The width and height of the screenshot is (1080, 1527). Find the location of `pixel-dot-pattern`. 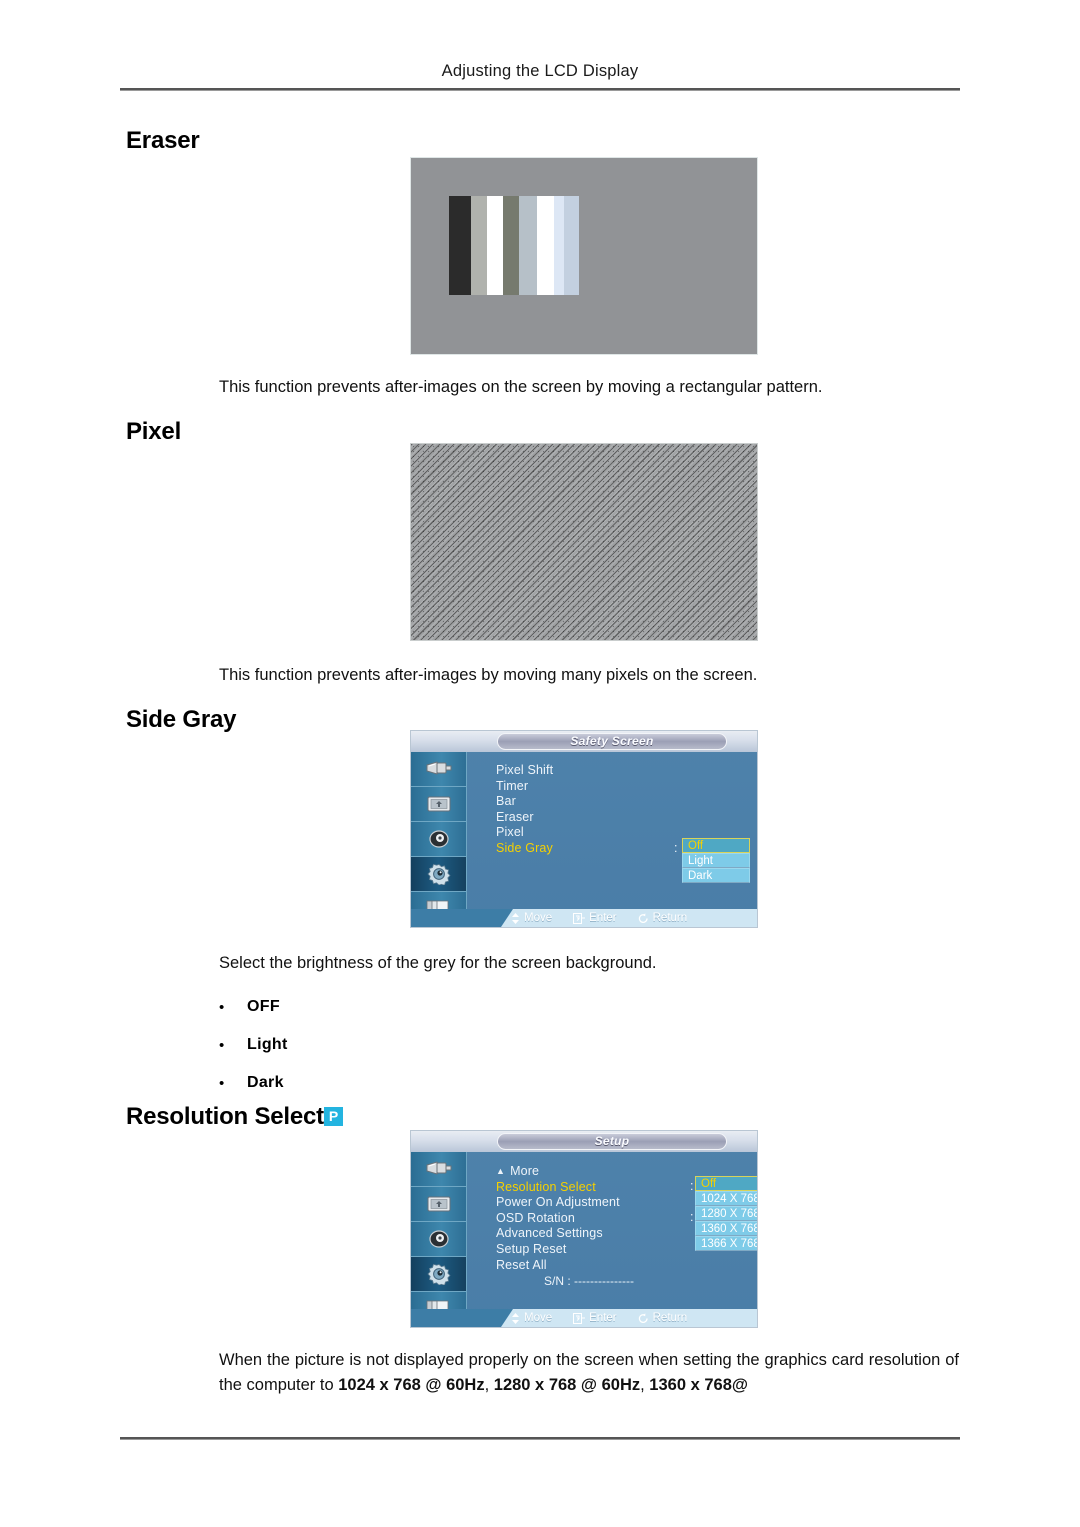

pixel-dot-pattern is located at coordinates (584, 542).